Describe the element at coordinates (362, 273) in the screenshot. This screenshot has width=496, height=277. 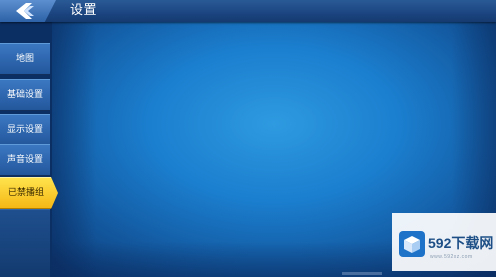
I see `faint-bottom-text` at that location.